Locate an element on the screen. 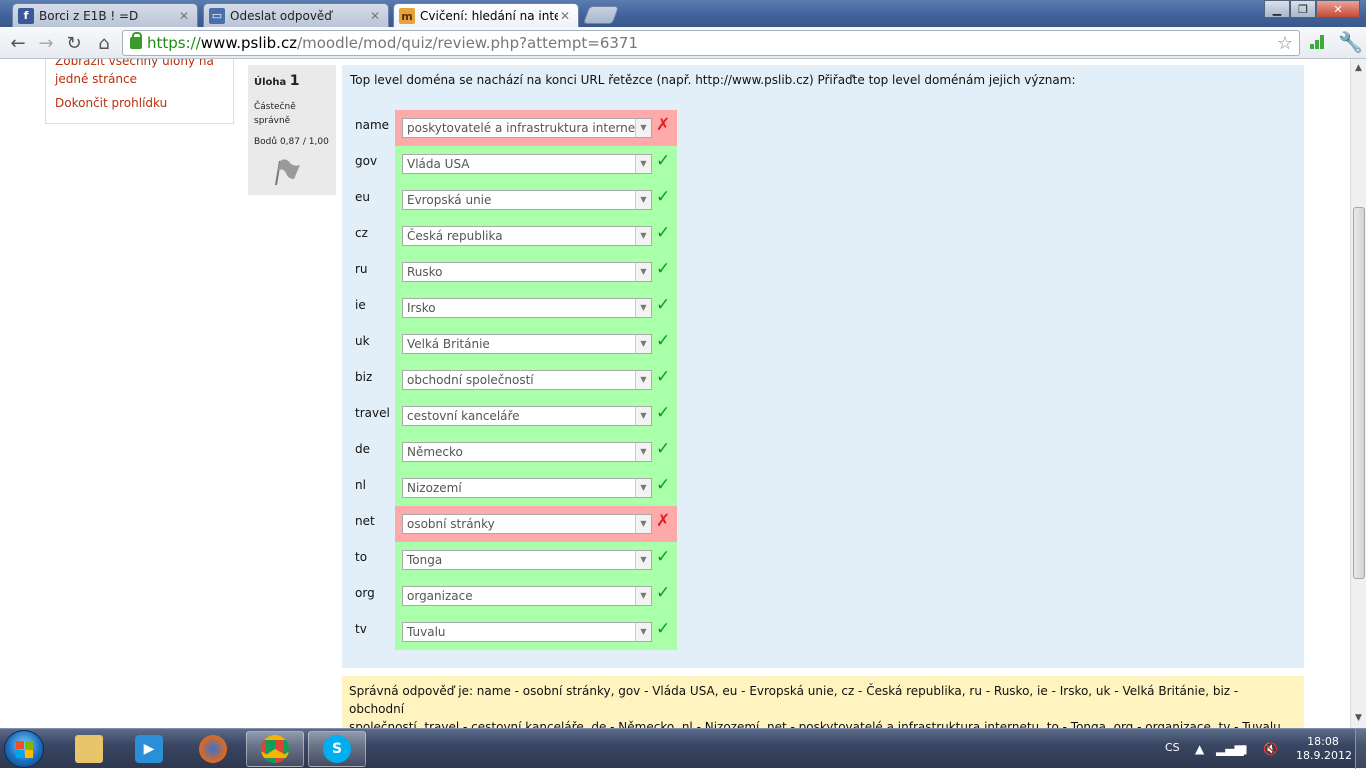 The height and width of the screenshot is (769, 1366). scroll-down-icon: ▼ is located at coordinates (1358, 718).